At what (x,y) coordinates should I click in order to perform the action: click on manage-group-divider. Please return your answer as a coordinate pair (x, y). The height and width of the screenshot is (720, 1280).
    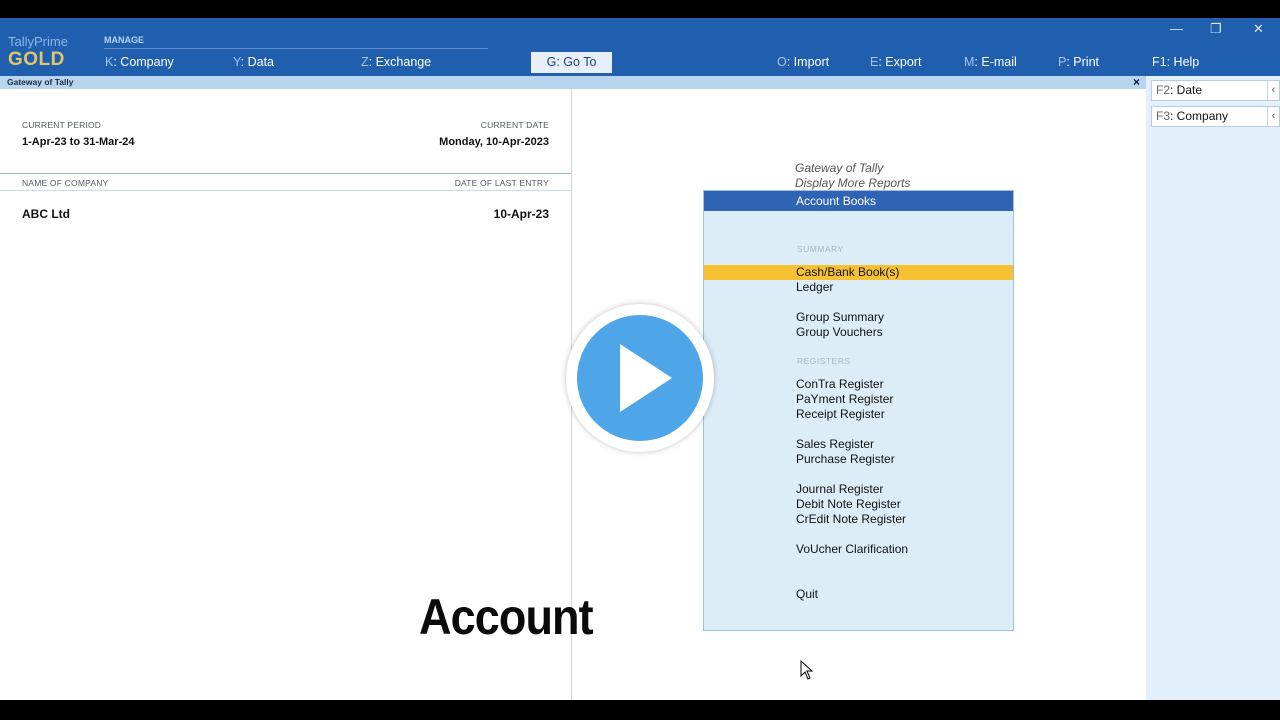
    Looking at the image, I should click on (296, 48).